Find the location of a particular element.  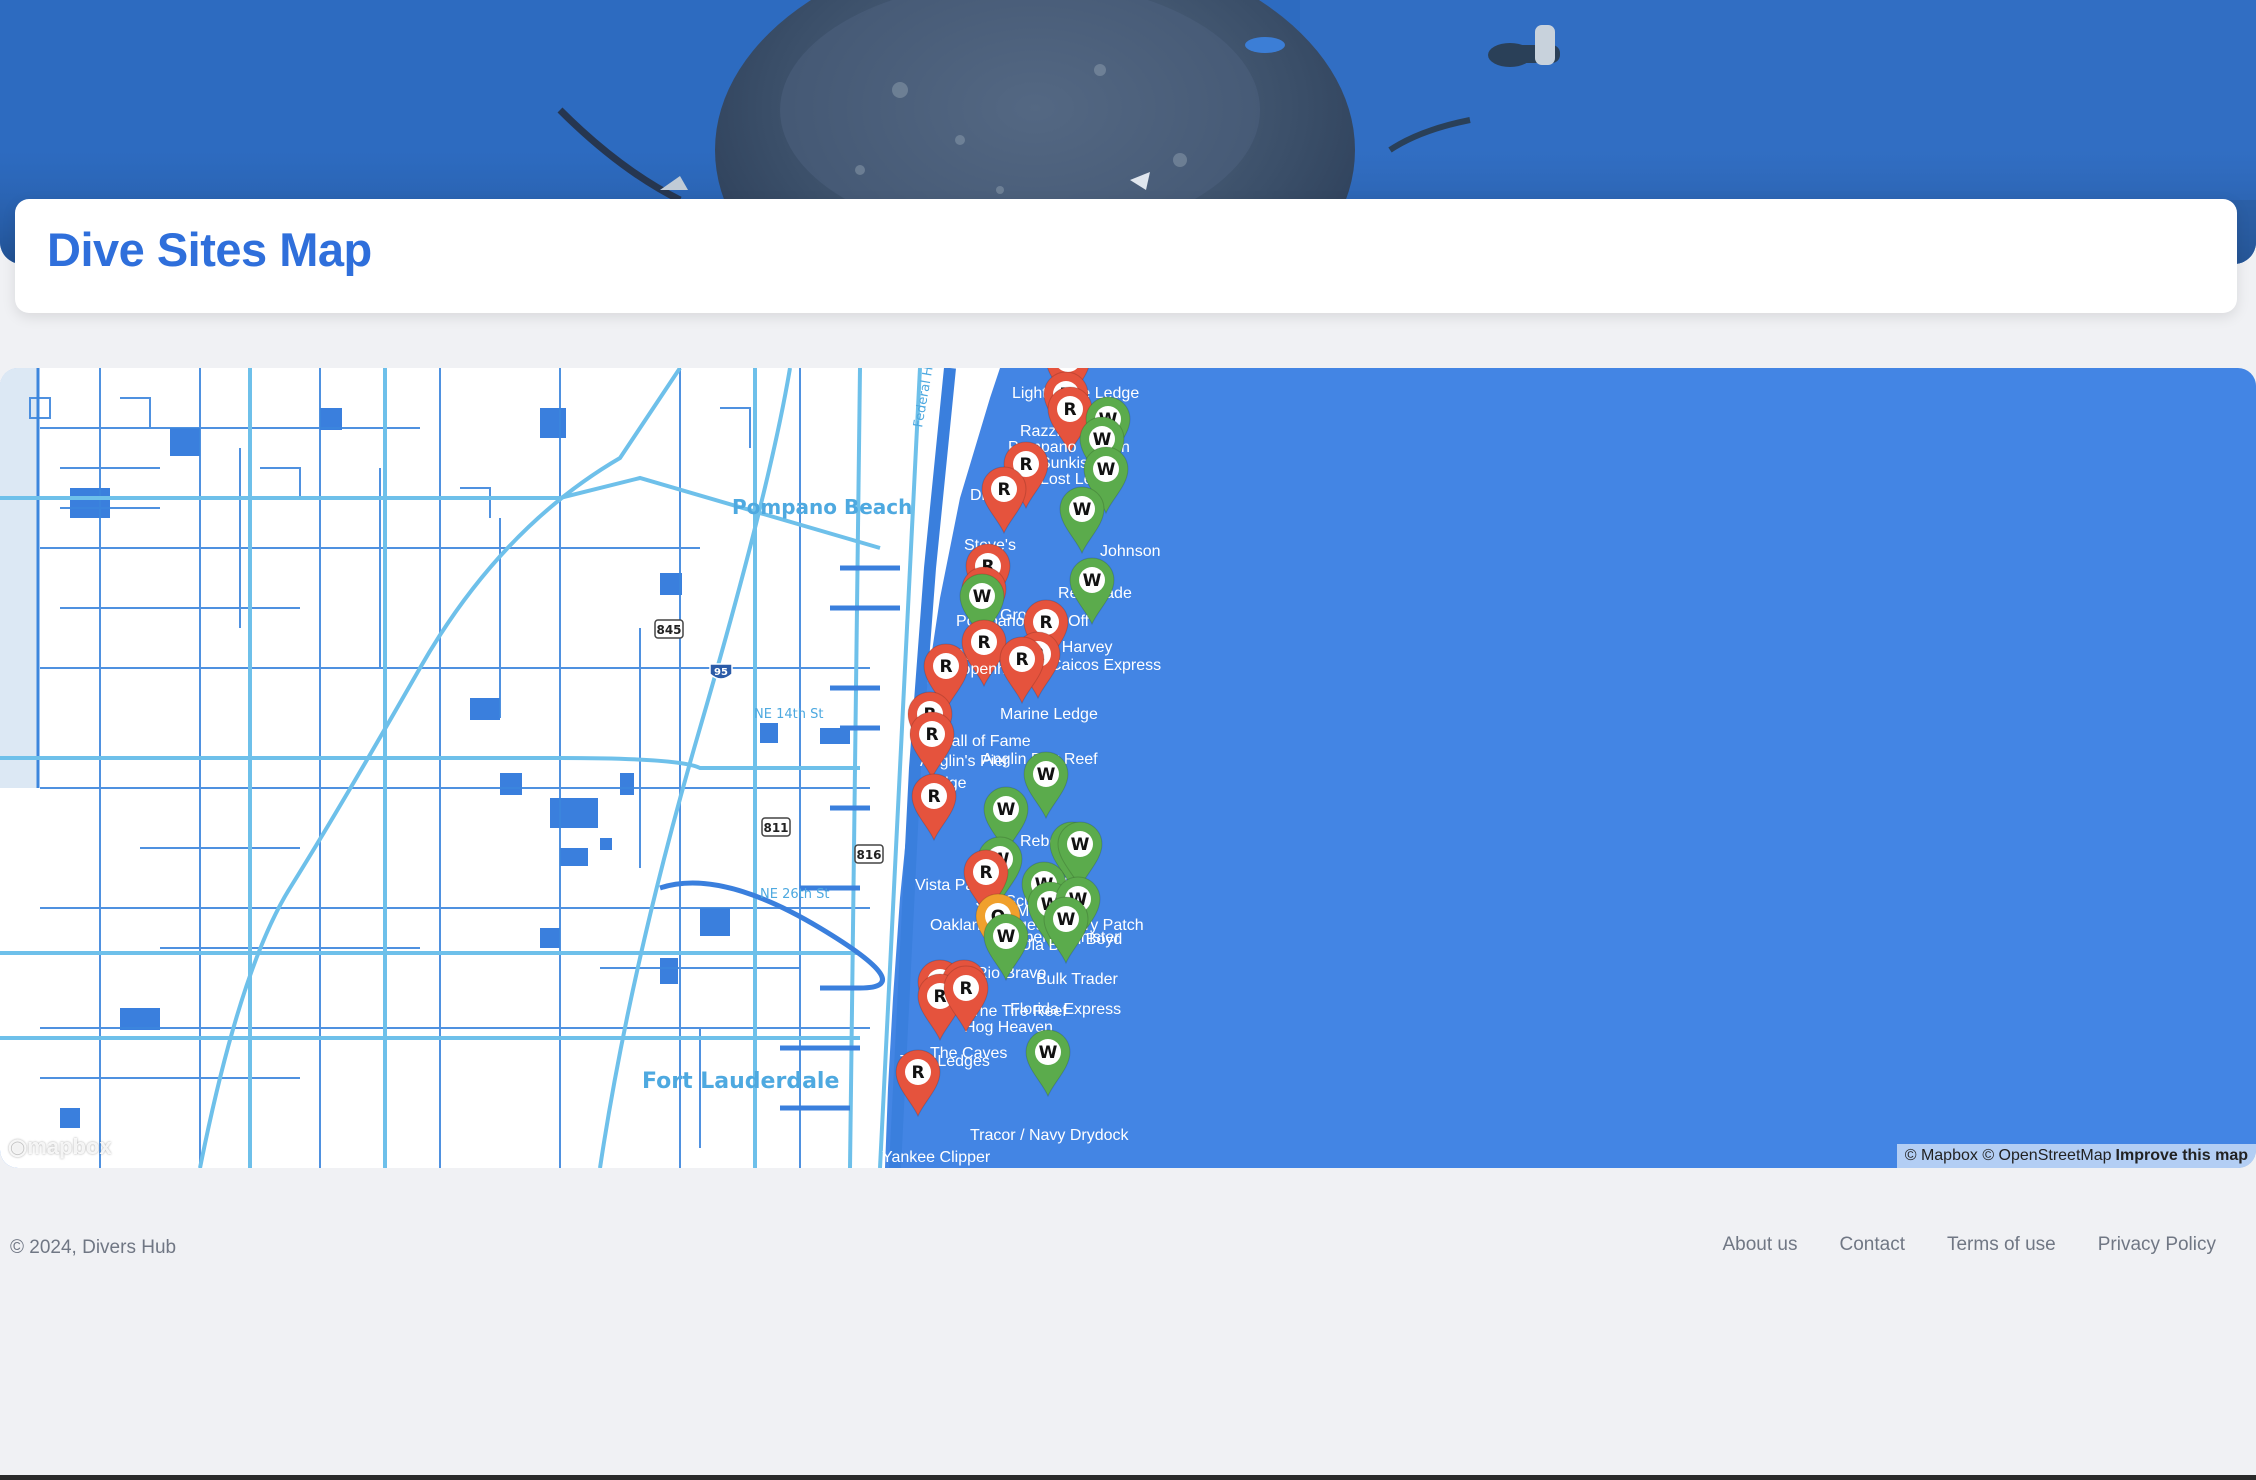

improve-map-link: Improve this map is located at coordinates (2182, 1155).